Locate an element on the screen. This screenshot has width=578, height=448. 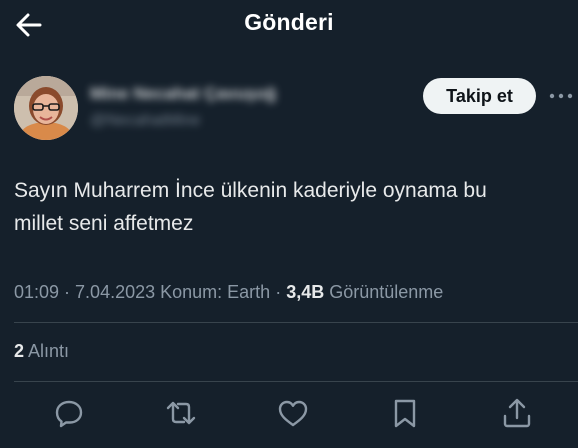
bookmark-icon is located at coordinates (405, 413).